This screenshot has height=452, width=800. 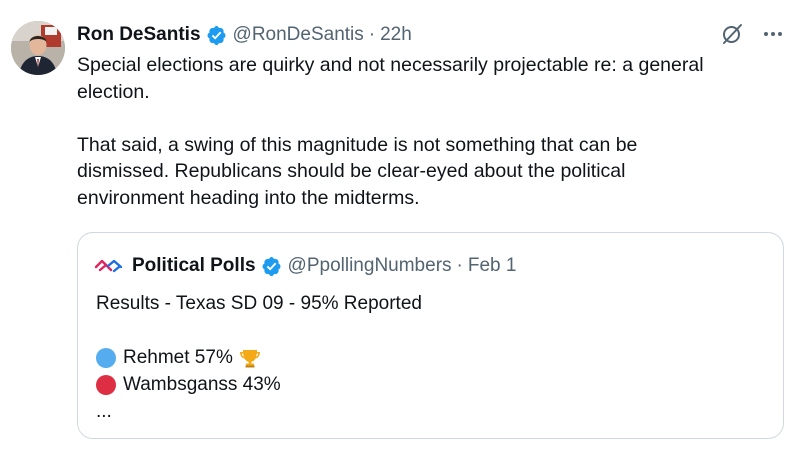 I want to click on tweet-text-line: election., so click(x=113, y=91).